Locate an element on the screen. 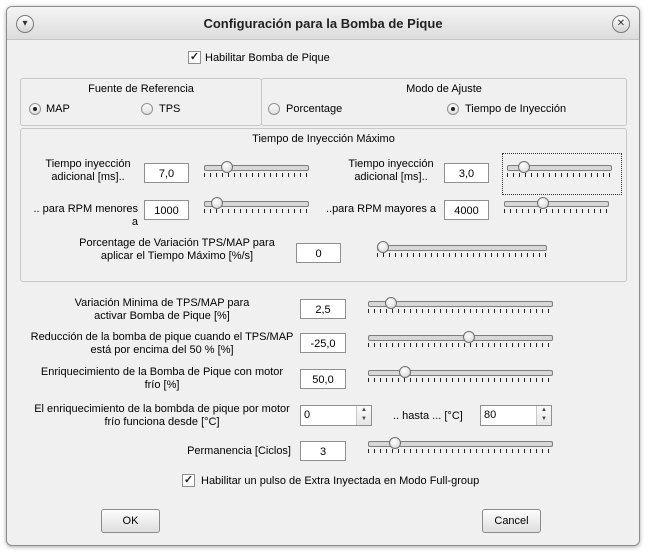 The width and height of the screenshot is (655, 553). reduction-input: -25,0 is located at coordinates (323, 343).